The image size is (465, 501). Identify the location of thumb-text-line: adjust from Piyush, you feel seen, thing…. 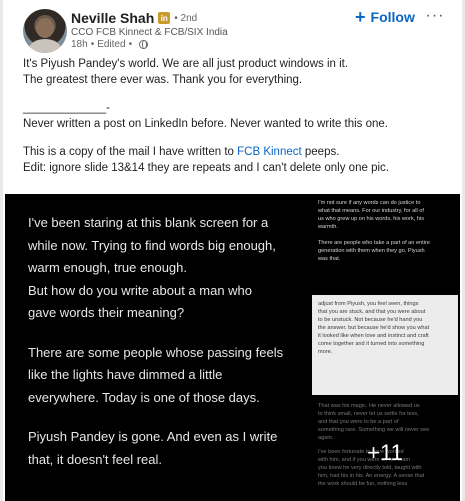
(368, 304).